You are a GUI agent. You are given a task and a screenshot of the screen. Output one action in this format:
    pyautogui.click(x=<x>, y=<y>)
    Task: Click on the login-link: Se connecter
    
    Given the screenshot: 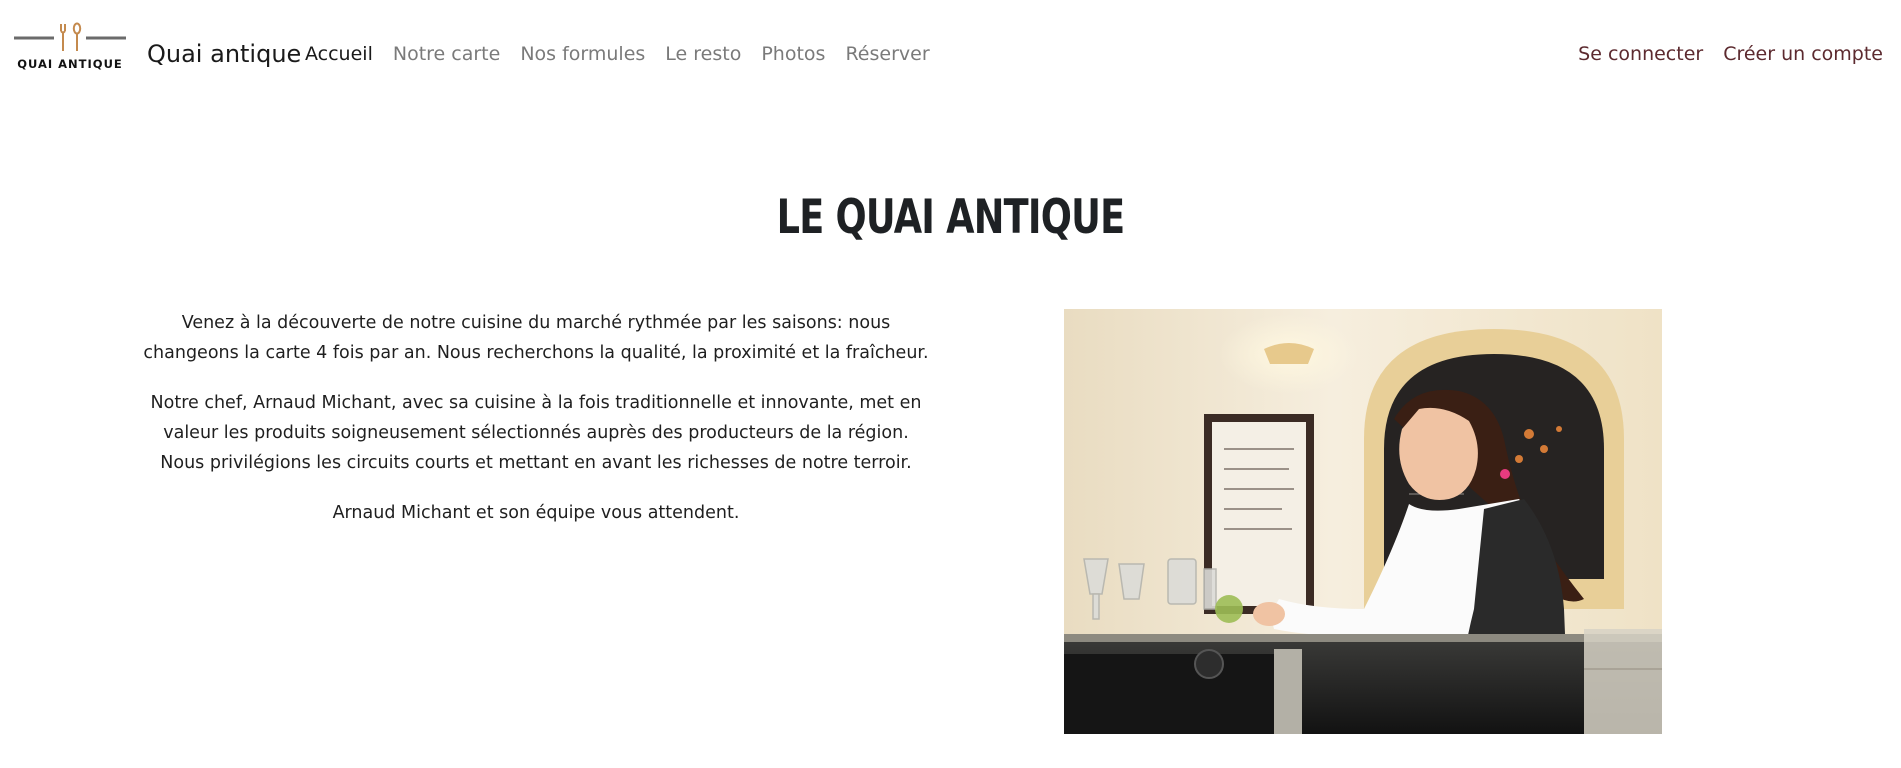 What is the action you would take?
    pyautogui.click(x=1645, y=54)
    